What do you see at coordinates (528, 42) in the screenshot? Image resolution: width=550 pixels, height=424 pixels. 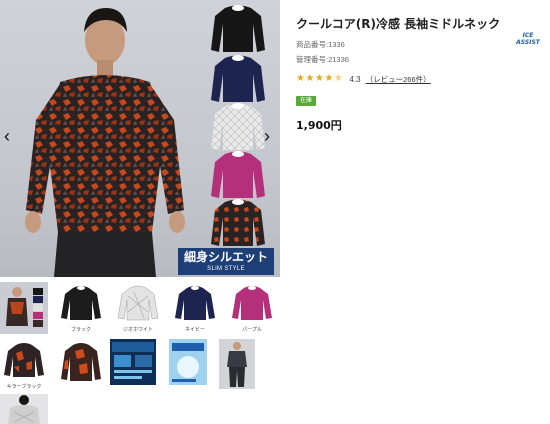 I see `svg-text: ASSIST` at bounding box center [528, 42].